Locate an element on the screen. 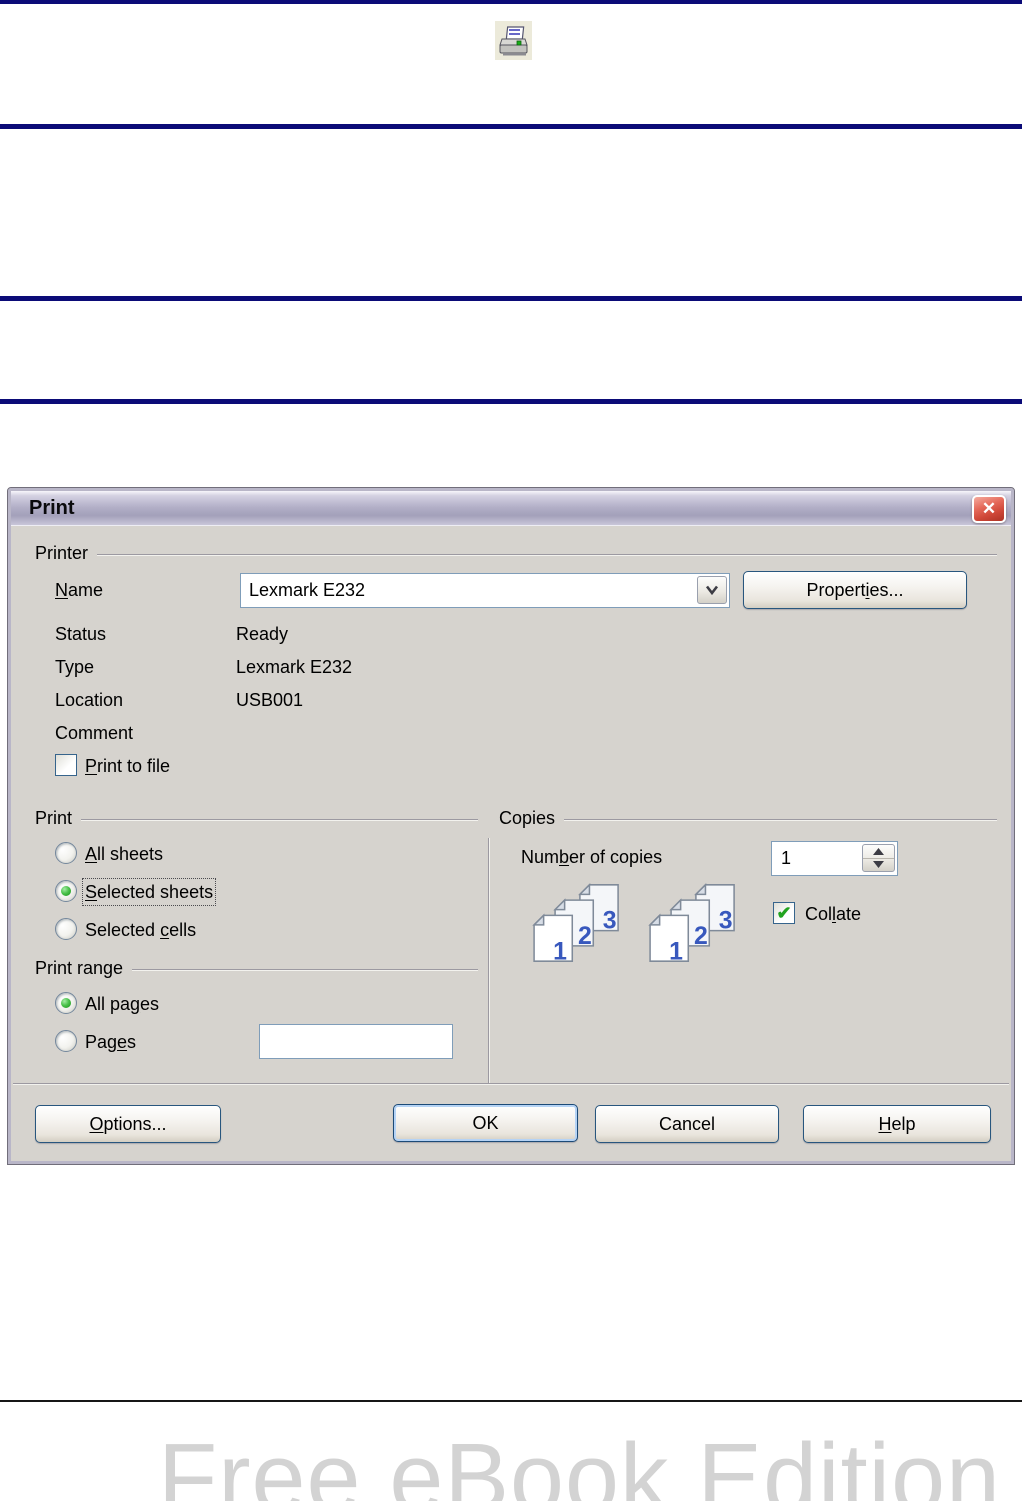 The height and width of the screenshot is (1501, 1022). printer-name-dropdown-button is located at coordinates (712, 590).